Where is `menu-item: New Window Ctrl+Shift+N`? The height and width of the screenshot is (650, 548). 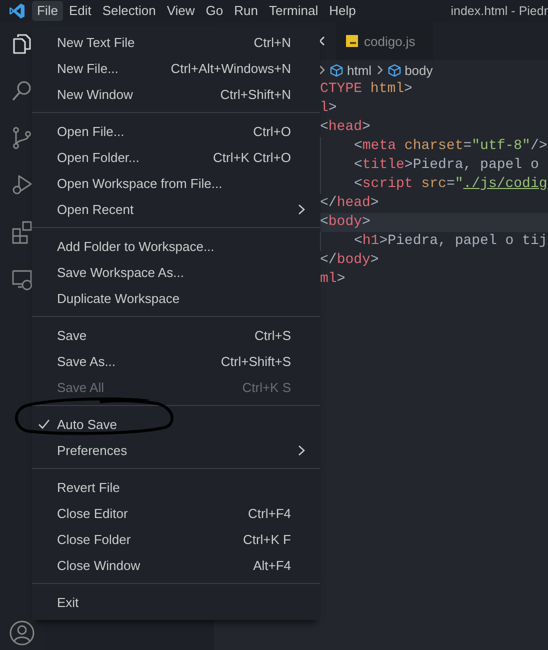
menu-item: New Window Ctrl+Shift+N is located at coordinates (176, 94).